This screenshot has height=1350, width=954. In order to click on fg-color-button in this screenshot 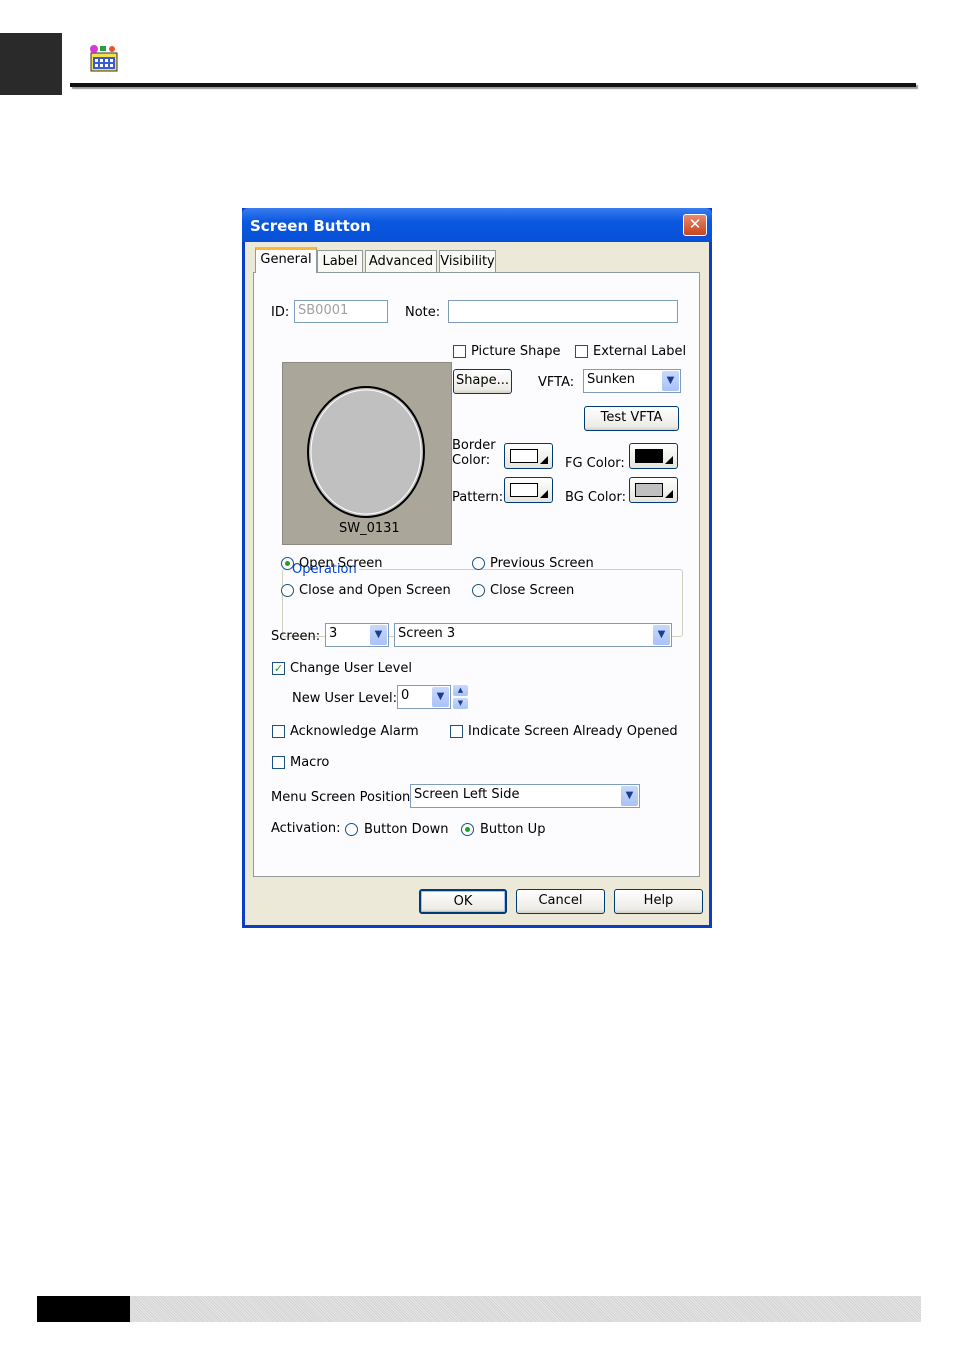, I will do `click(653, 456)`.